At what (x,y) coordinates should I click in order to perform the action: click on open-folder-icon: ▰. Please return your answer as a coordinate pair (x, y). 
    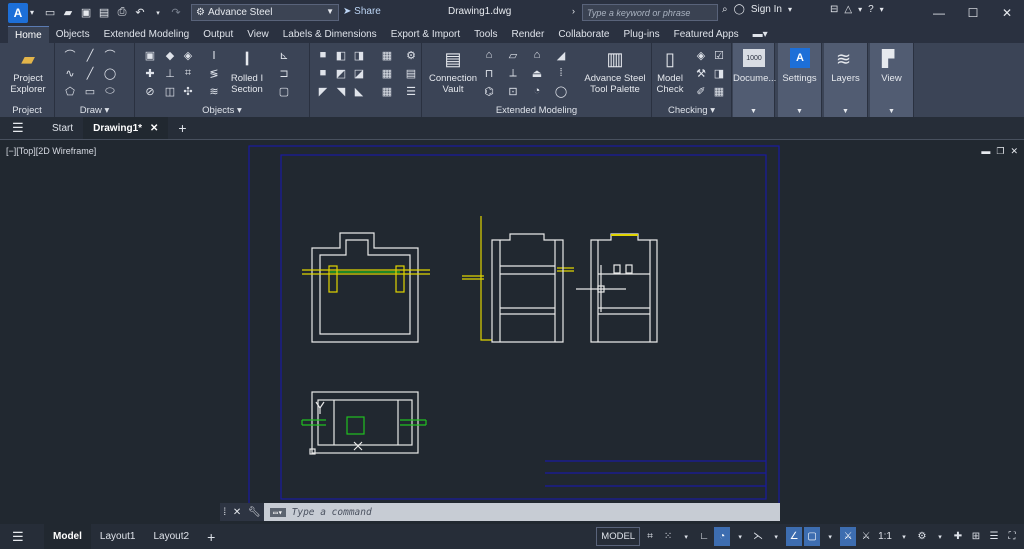
    Looking at the image, I should click on (68, 13).